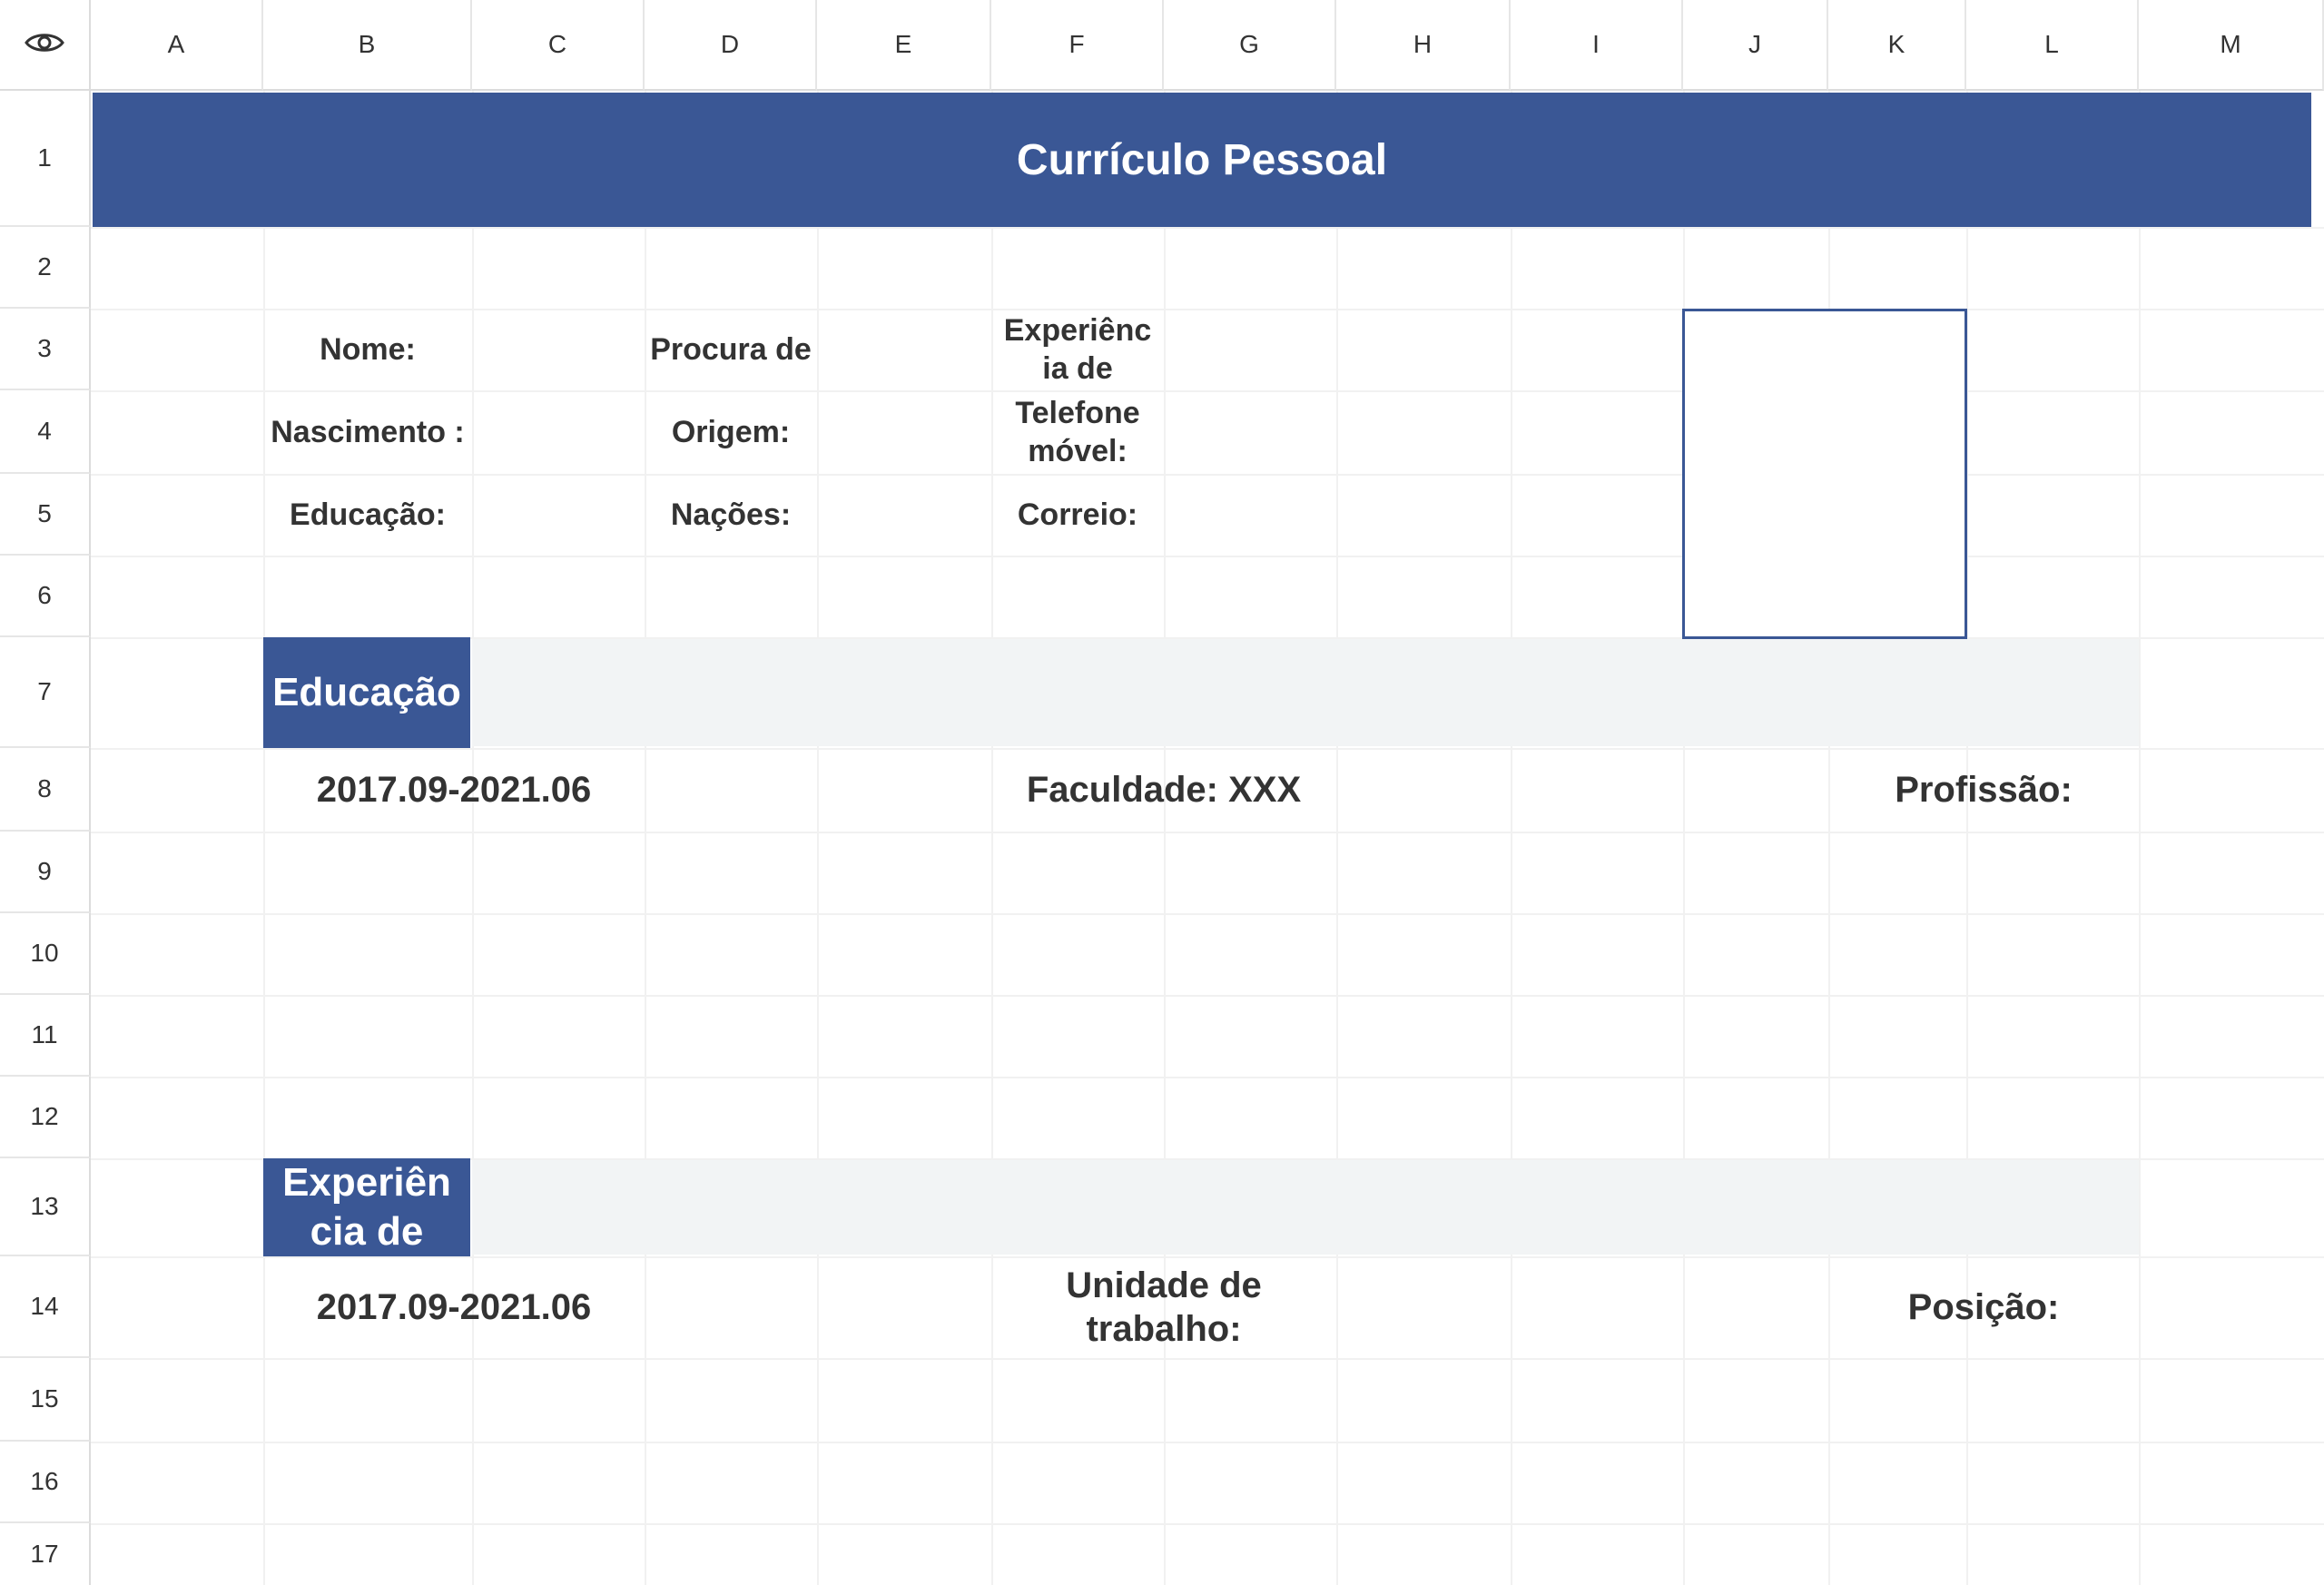  What do you see at coordinates (1755, 45) in the screenshot?
I see `column-header-j: J` at bounding box center [1755, 45].